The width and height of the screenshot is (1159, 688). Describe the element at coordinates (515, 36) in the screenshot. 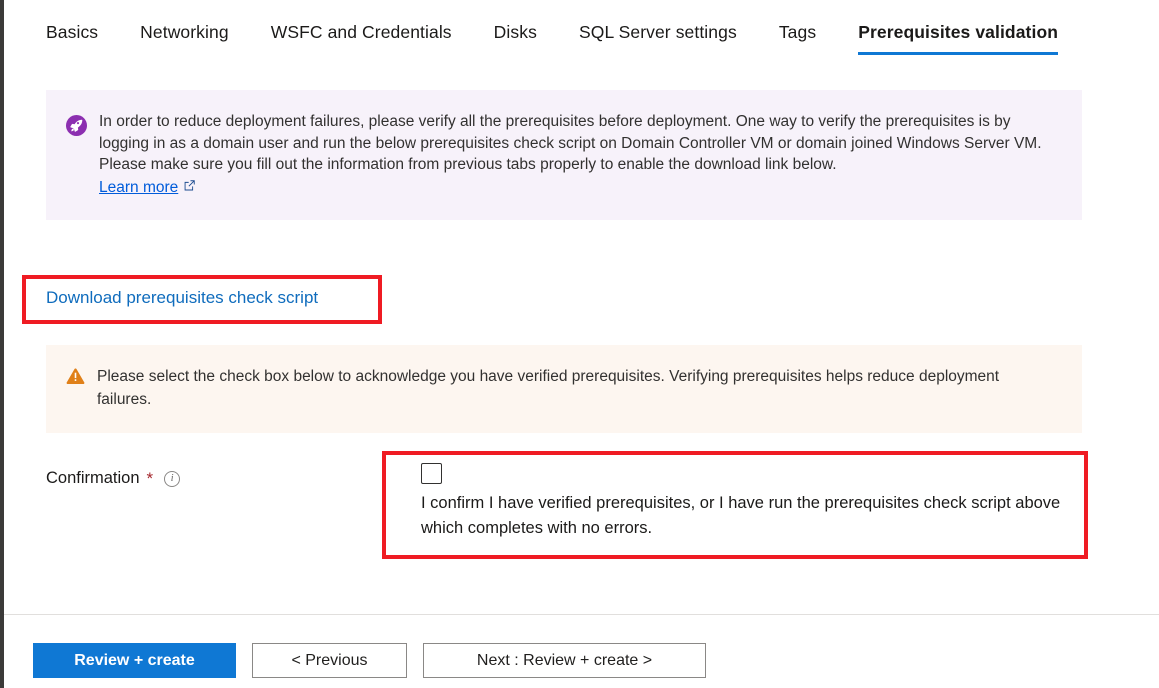

I see `tab-disks: Disks` at that location.